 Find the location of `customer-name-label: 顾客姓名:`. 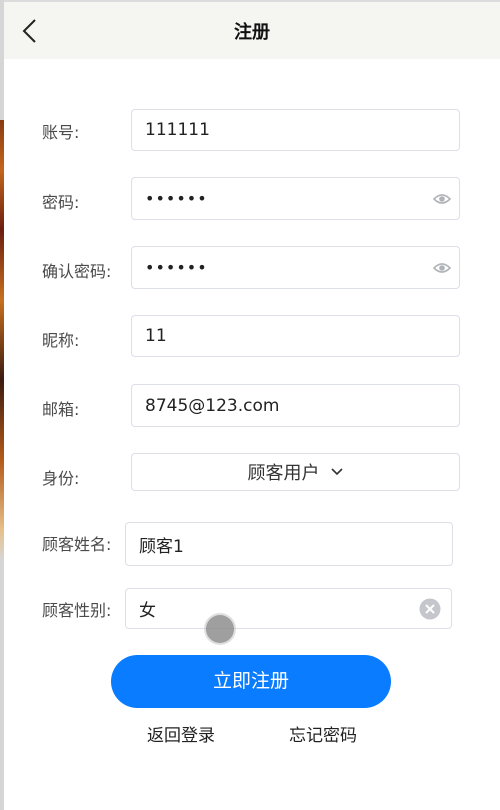

customer-name-label: 顾客姓名: is located at coordinates (77, 544).